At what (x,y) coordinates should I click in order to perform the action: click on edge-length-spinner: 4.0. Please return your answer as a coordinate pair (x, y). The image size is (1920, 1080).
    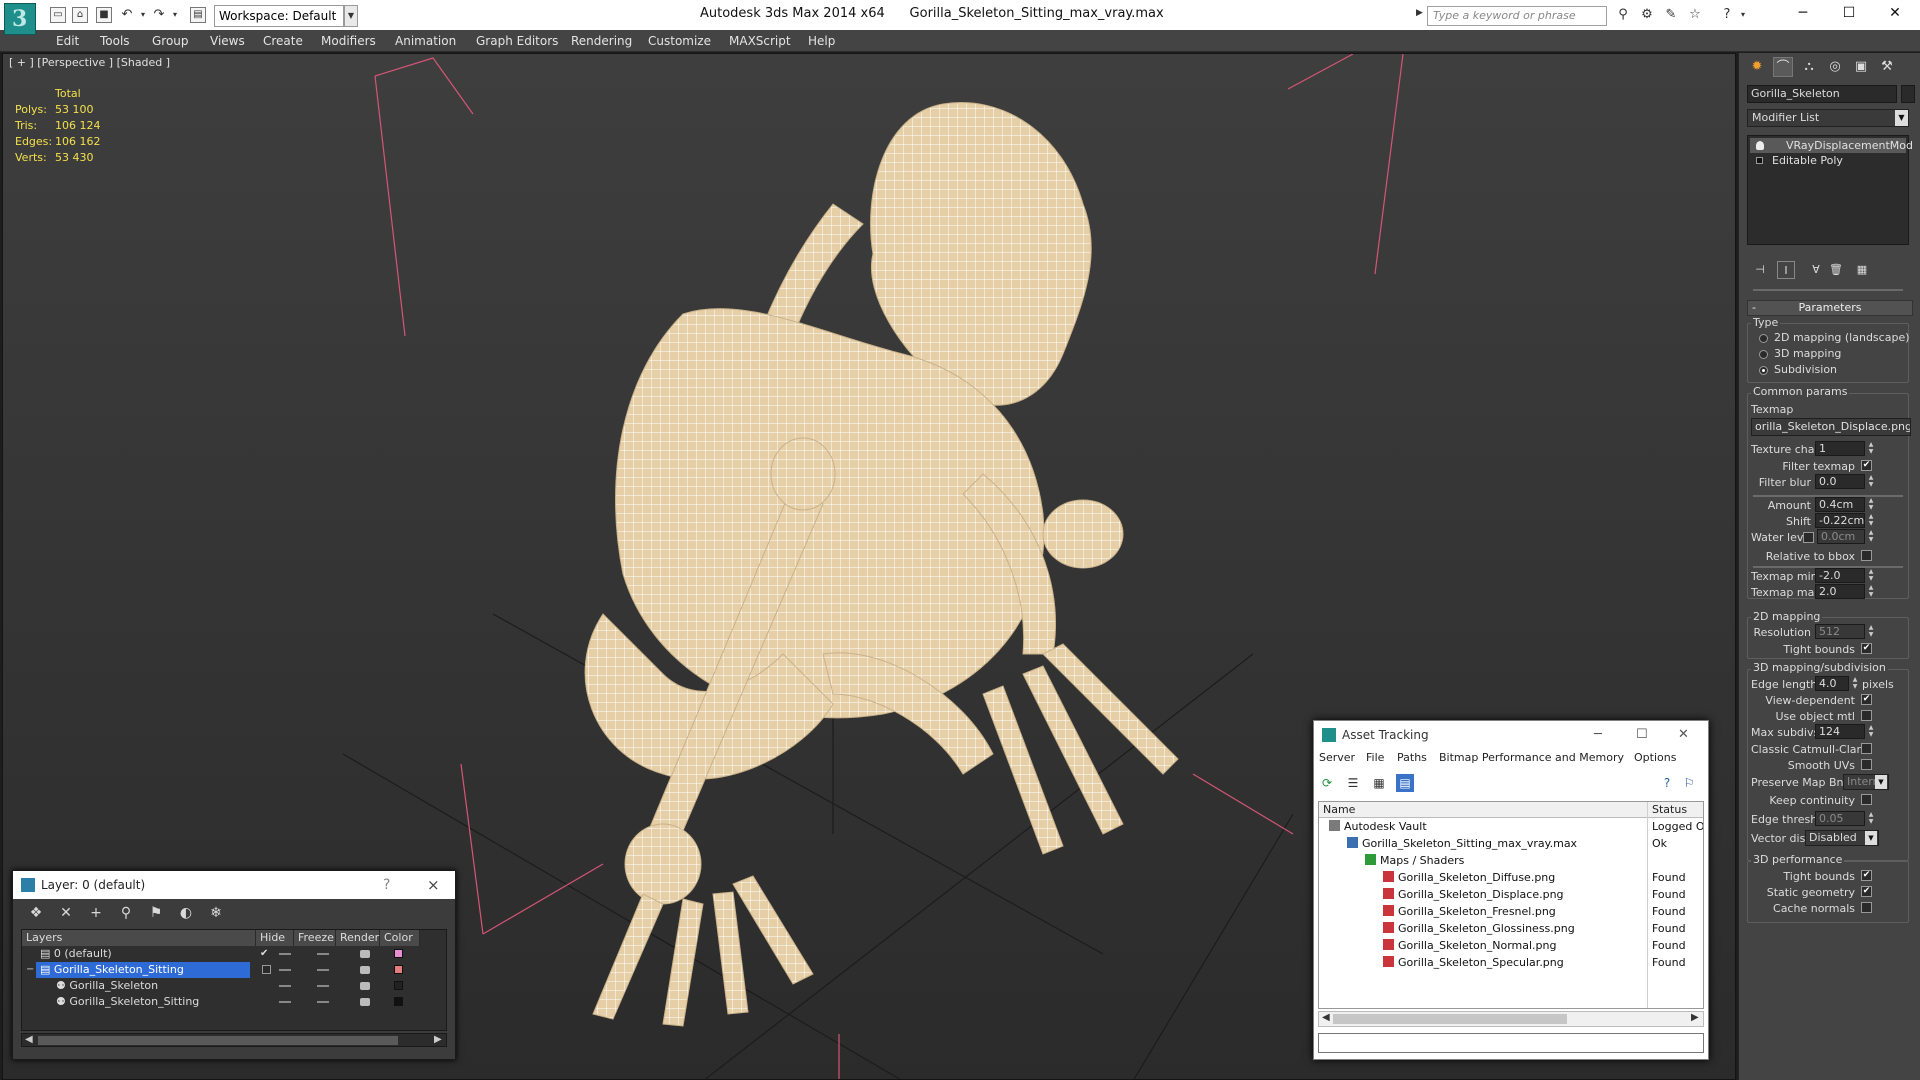
    Looking at the image, I should click on (1832, 683).